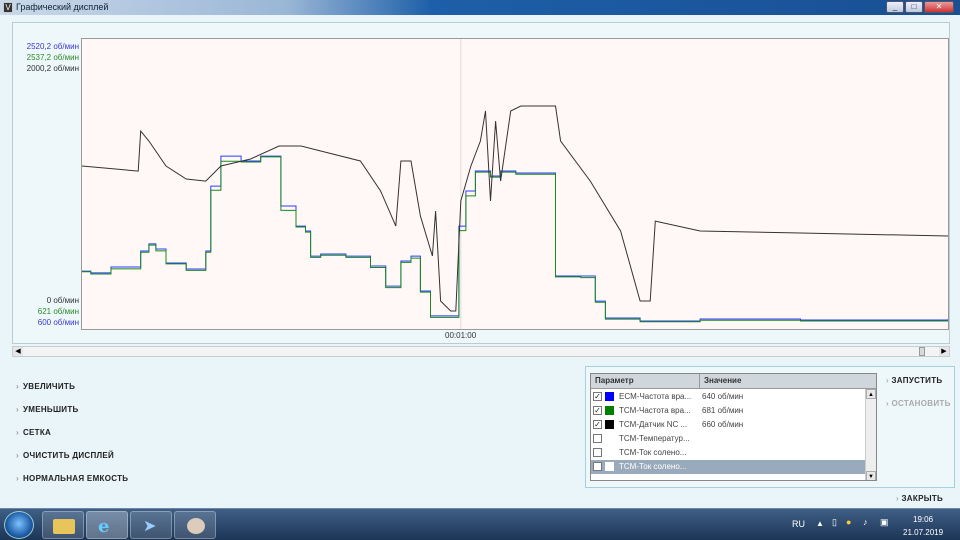 Image resolution: width=960 pixels, height=540 pixels. What do you see at coordinates (151, 525) in the screenshot?
I see `telegram-taskbar-icon: ➤` at bounding box center [151, 525].